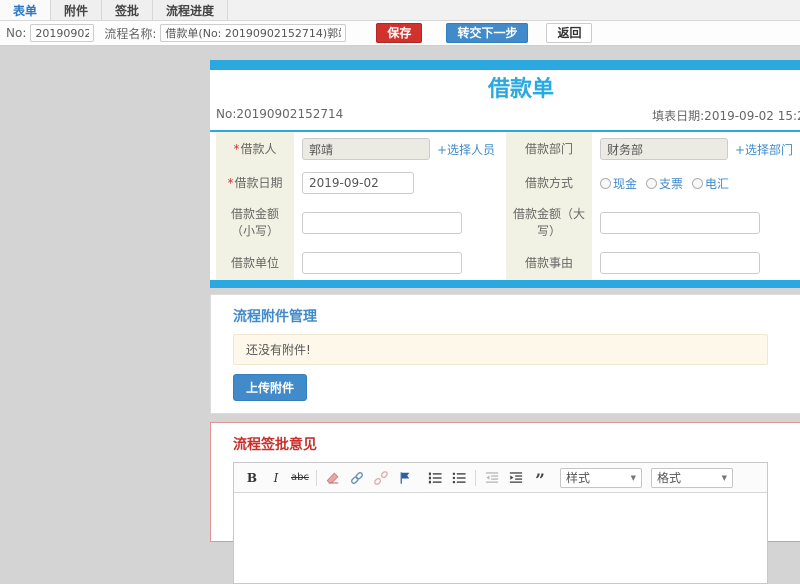 Image resolution: width=800 pixels, height=584 pixels. I want to click on tab-bar: 表单 附件 签批 流程进度, so click(400, 10).